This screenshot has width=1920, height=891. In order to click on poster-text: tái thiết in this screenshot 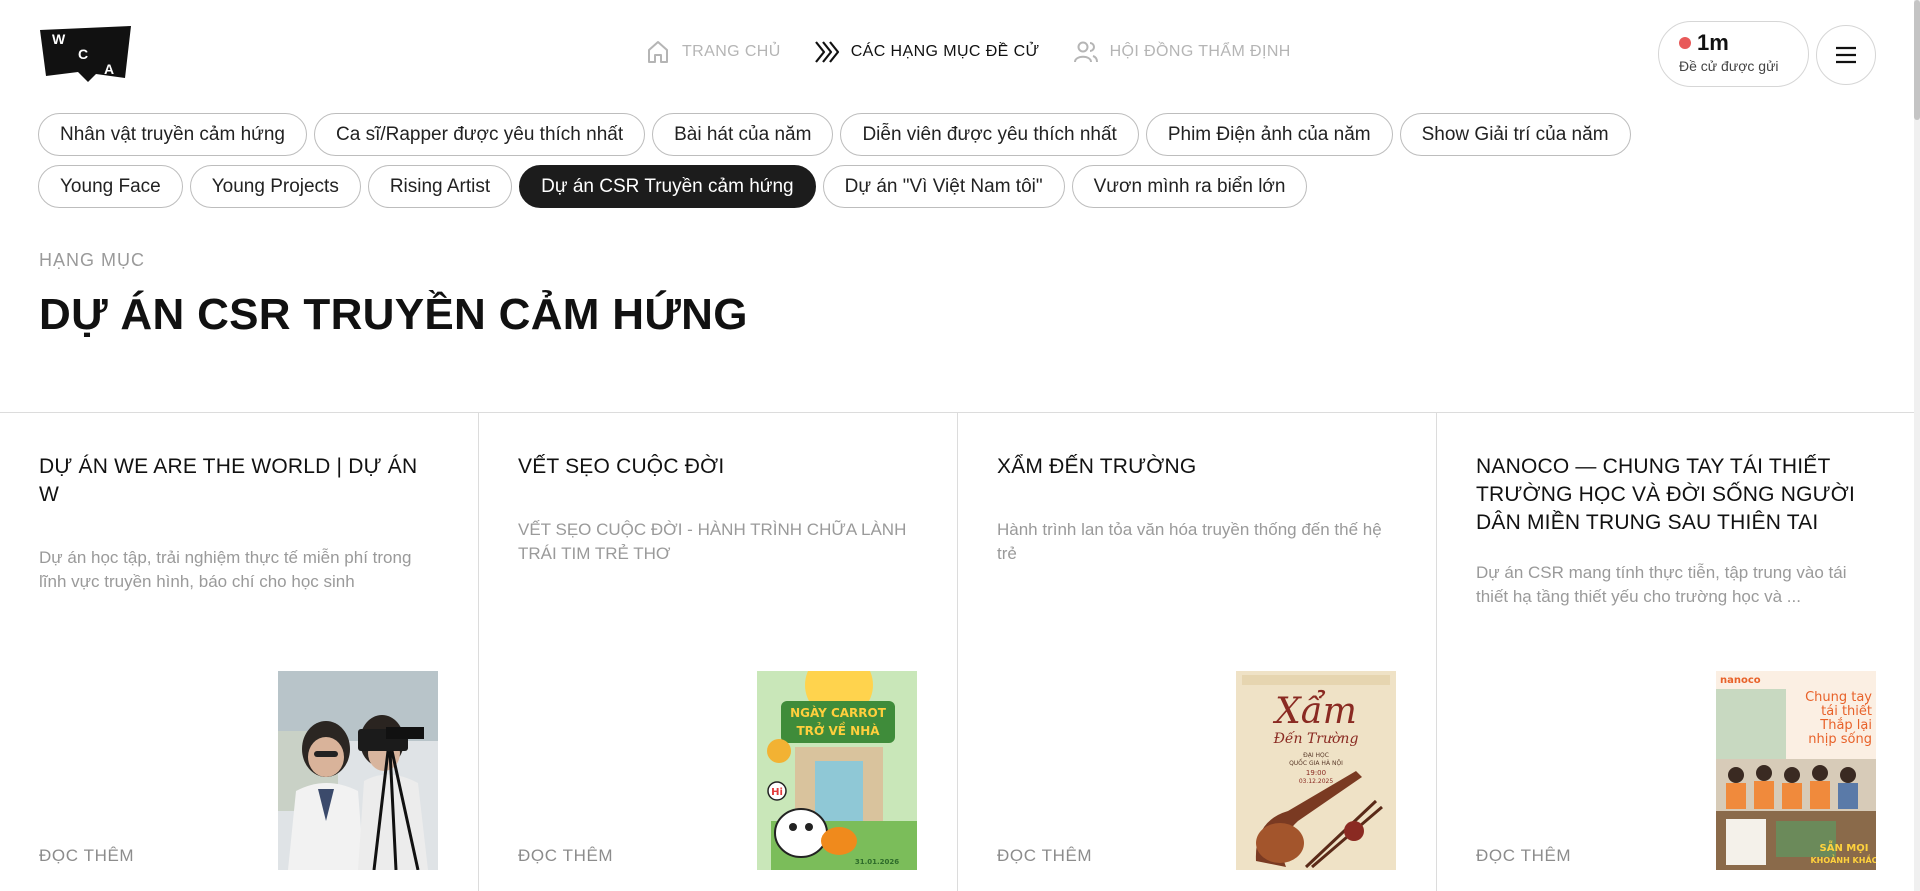, I will do `click(1846, 711)`.